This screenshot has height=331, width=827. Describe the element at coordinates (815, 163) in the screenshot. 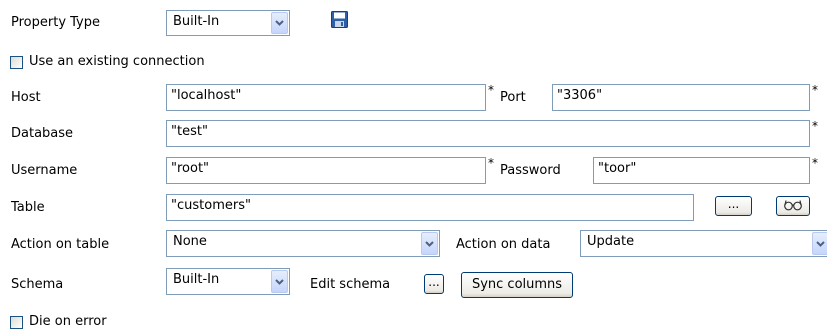

I see `password-required-marker: *` at that location.